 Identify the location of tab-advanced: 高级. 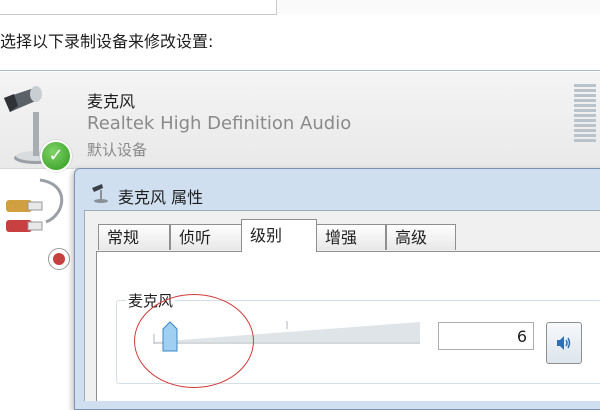
(421, 237).